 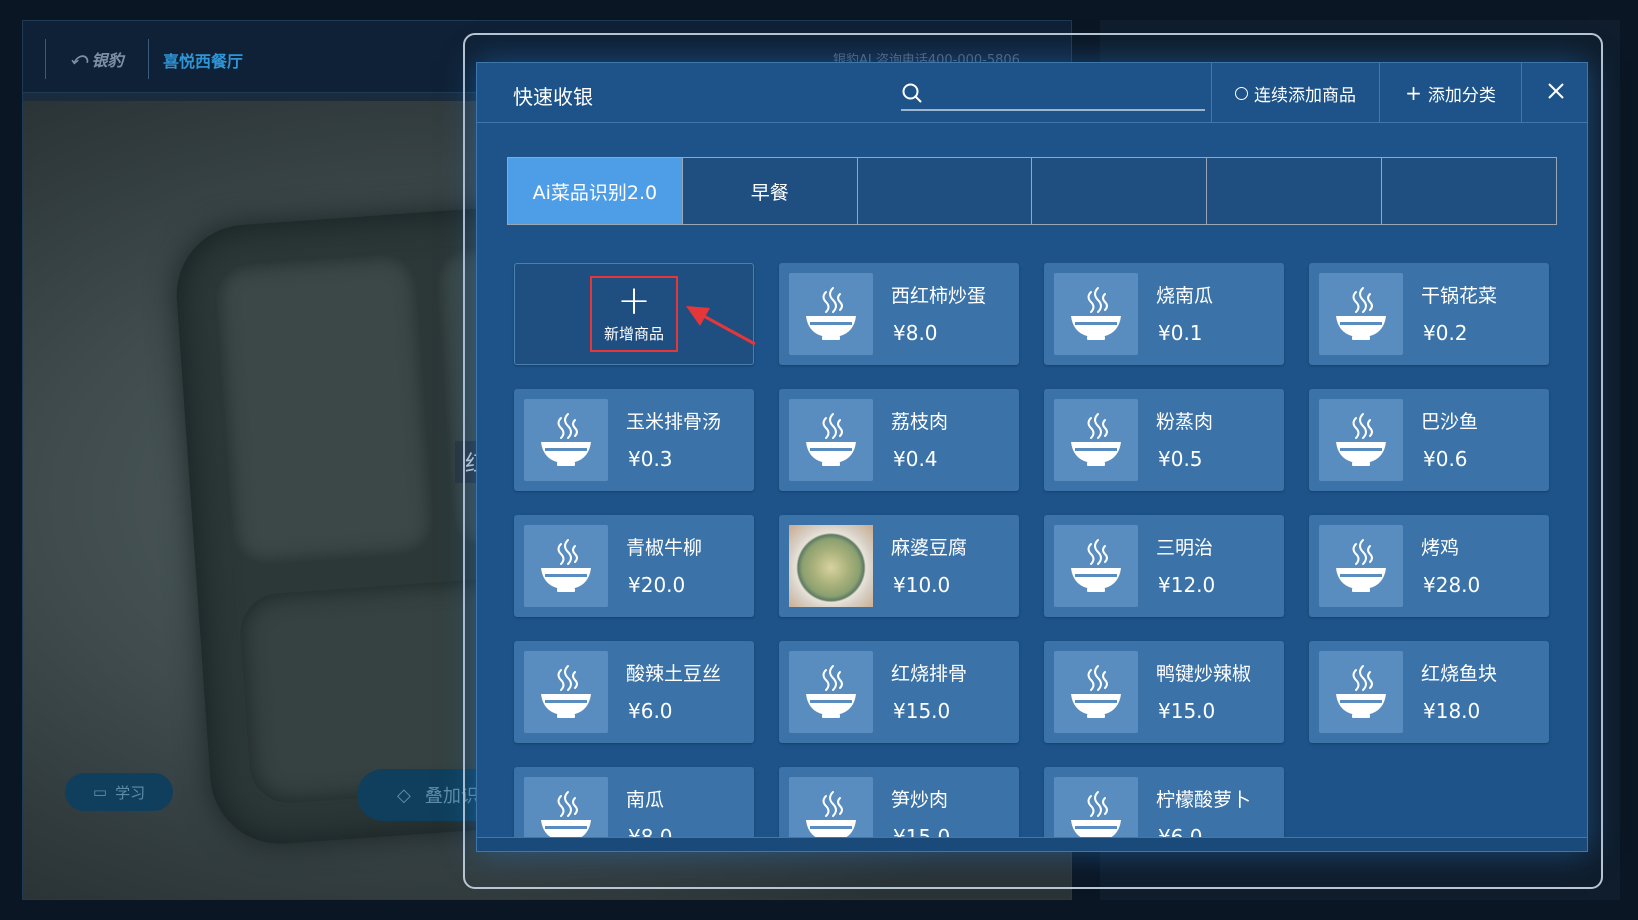 What do you see at coordinates (1180, 459) in the screenshot?
I see `product-price: ¥0.5` at bounding box center [1180, 459].